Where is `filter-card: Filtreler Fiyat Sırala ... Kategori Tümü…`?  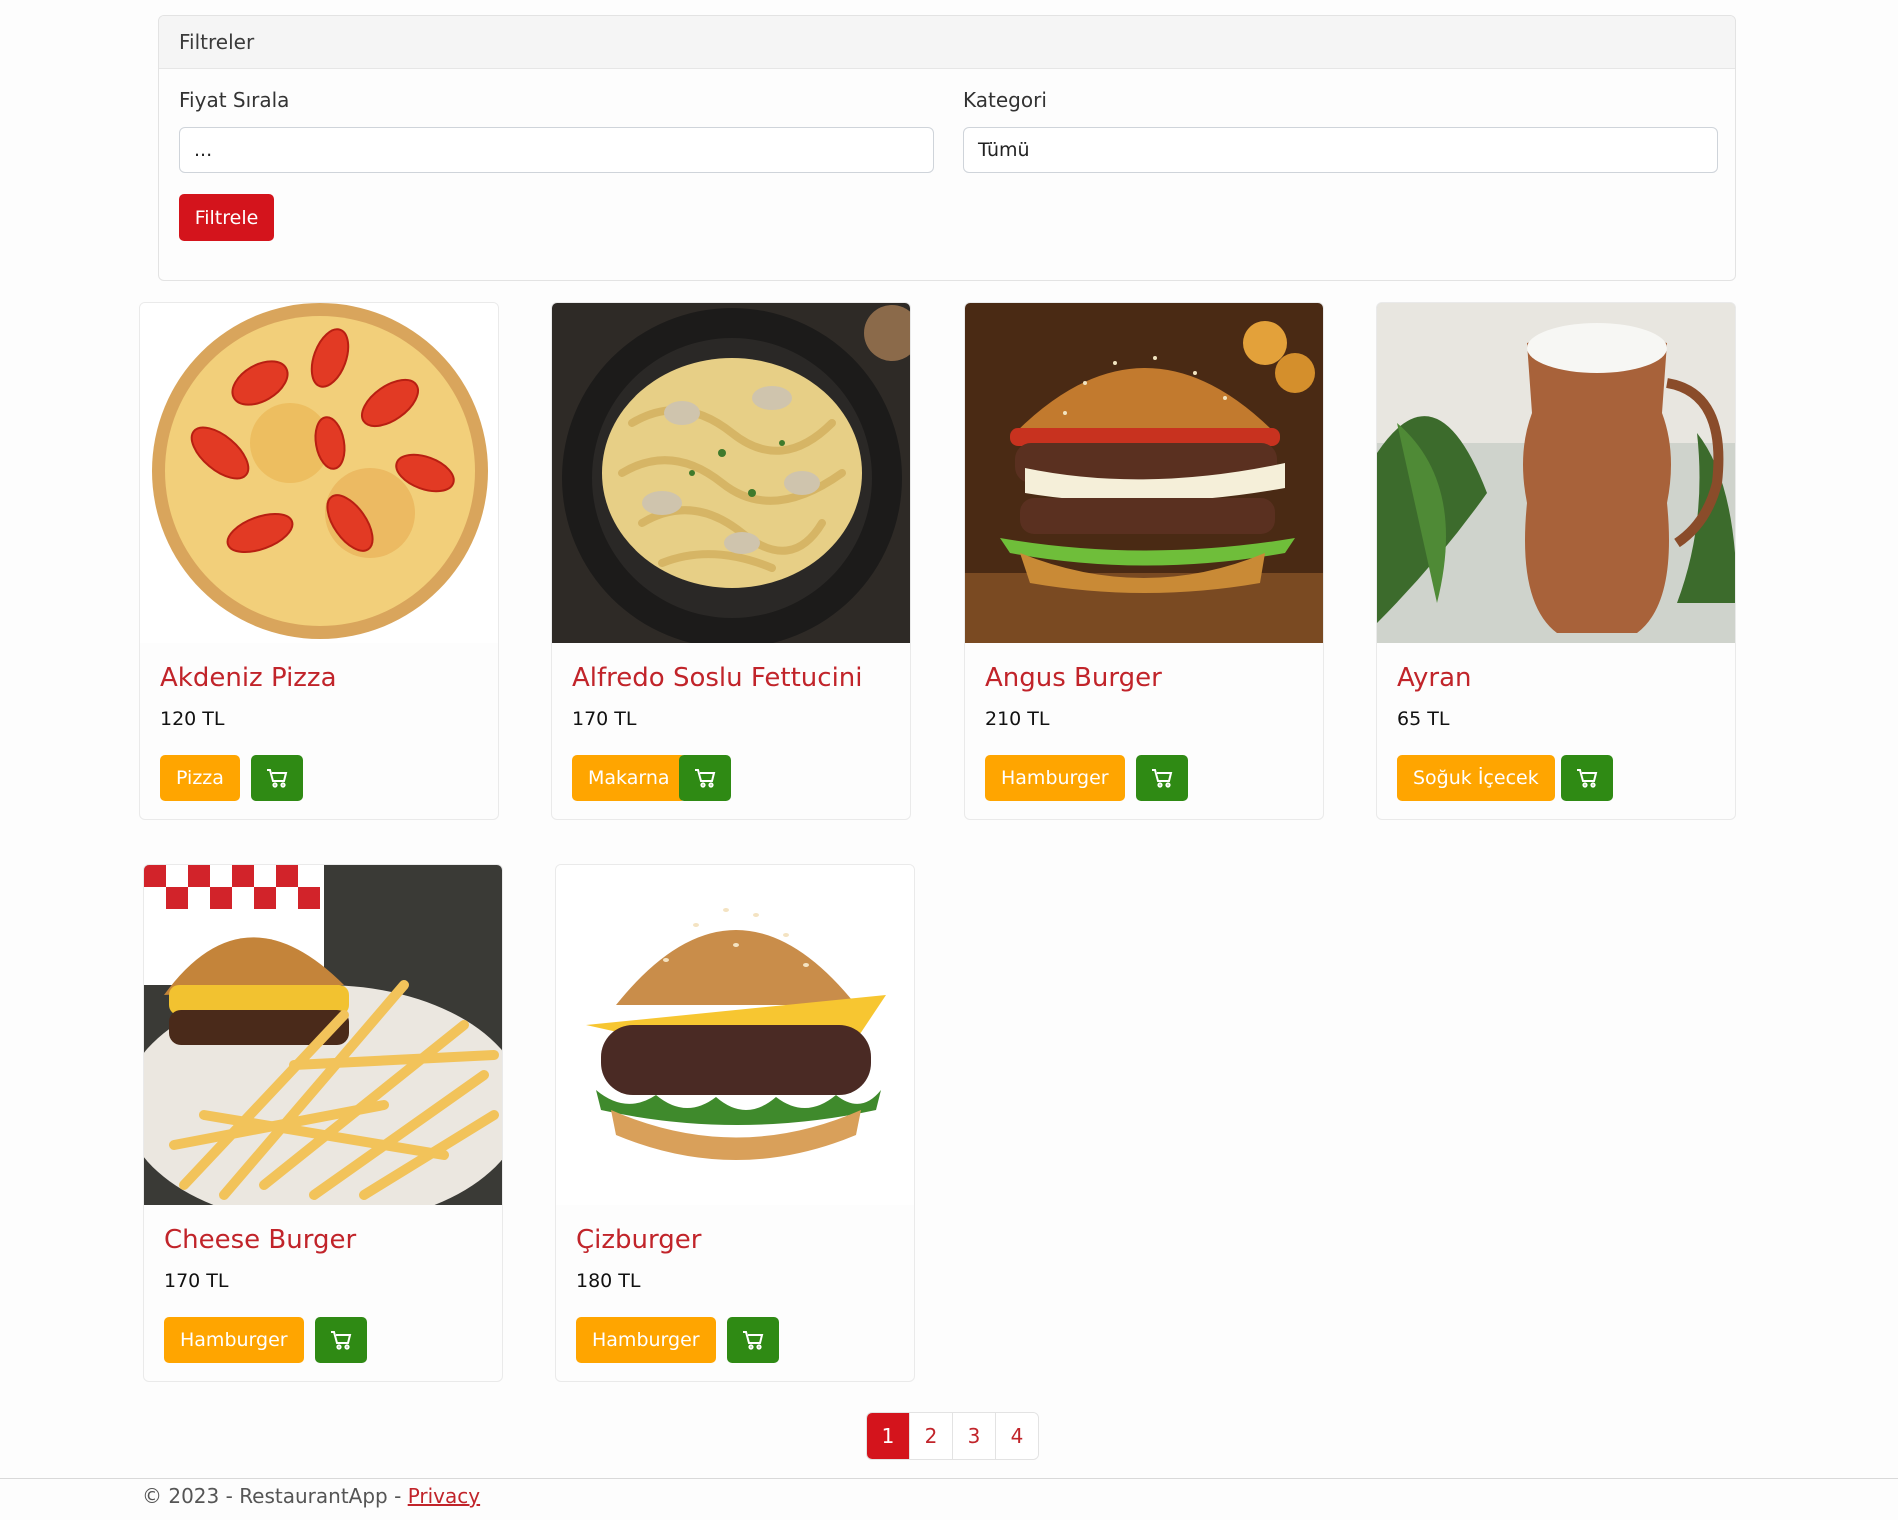
filter-card: Filtreler Fiyat Sırala ... Kategori Tümü… is located at coordinates (947, 148).